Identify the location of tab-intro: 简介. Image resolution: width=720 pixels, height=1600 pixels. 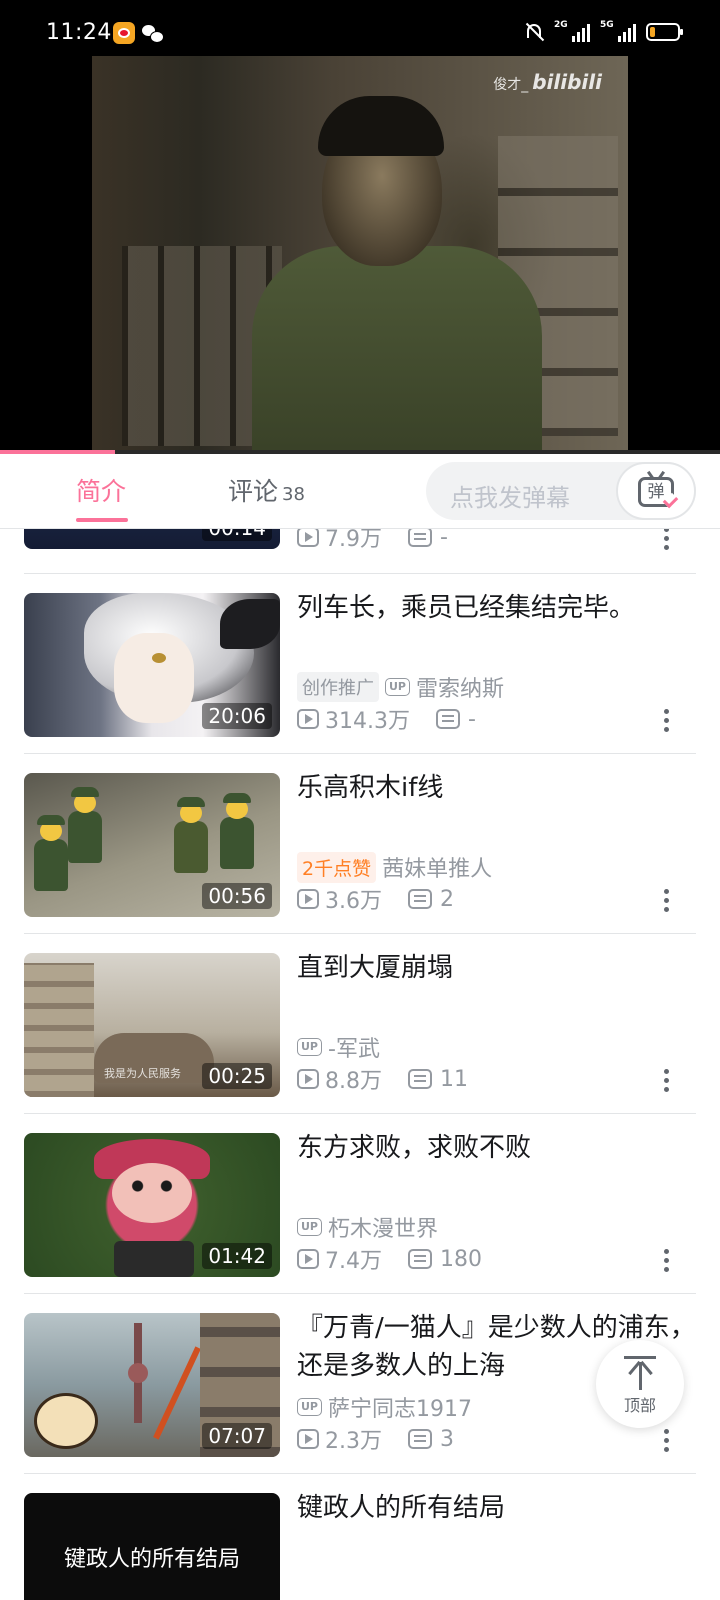
(101, 490).